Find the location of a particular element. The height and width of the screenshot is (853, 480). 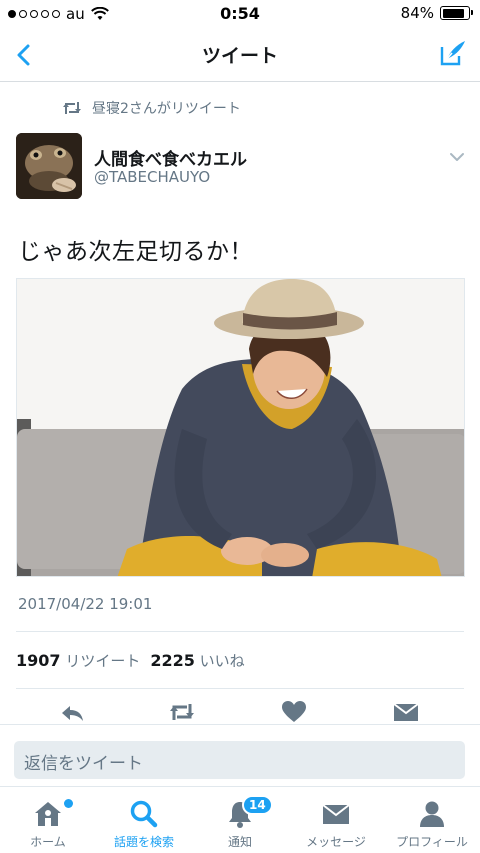

reply-input: 返信をツイート is located at coordinates (239, 760).